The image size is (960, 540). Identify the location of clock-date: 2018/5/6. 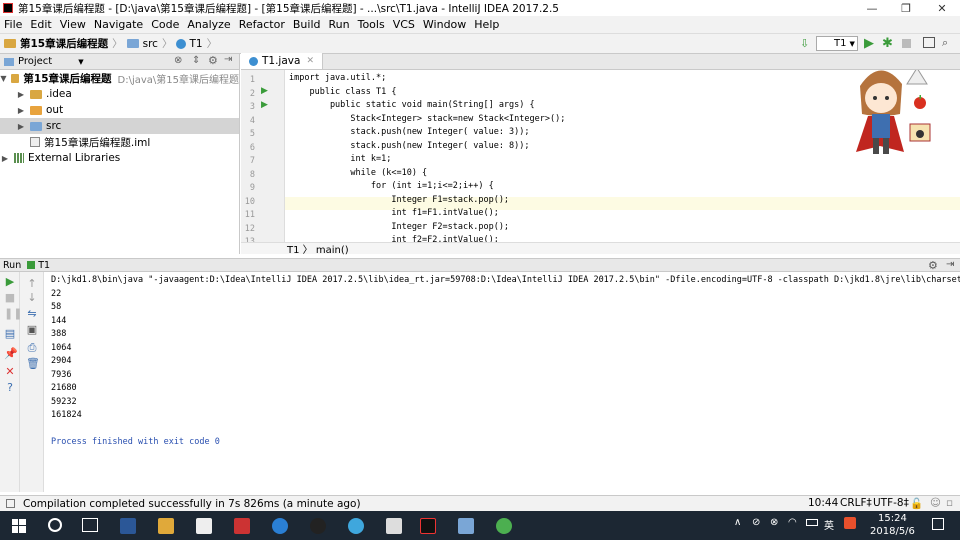
(892, 531).